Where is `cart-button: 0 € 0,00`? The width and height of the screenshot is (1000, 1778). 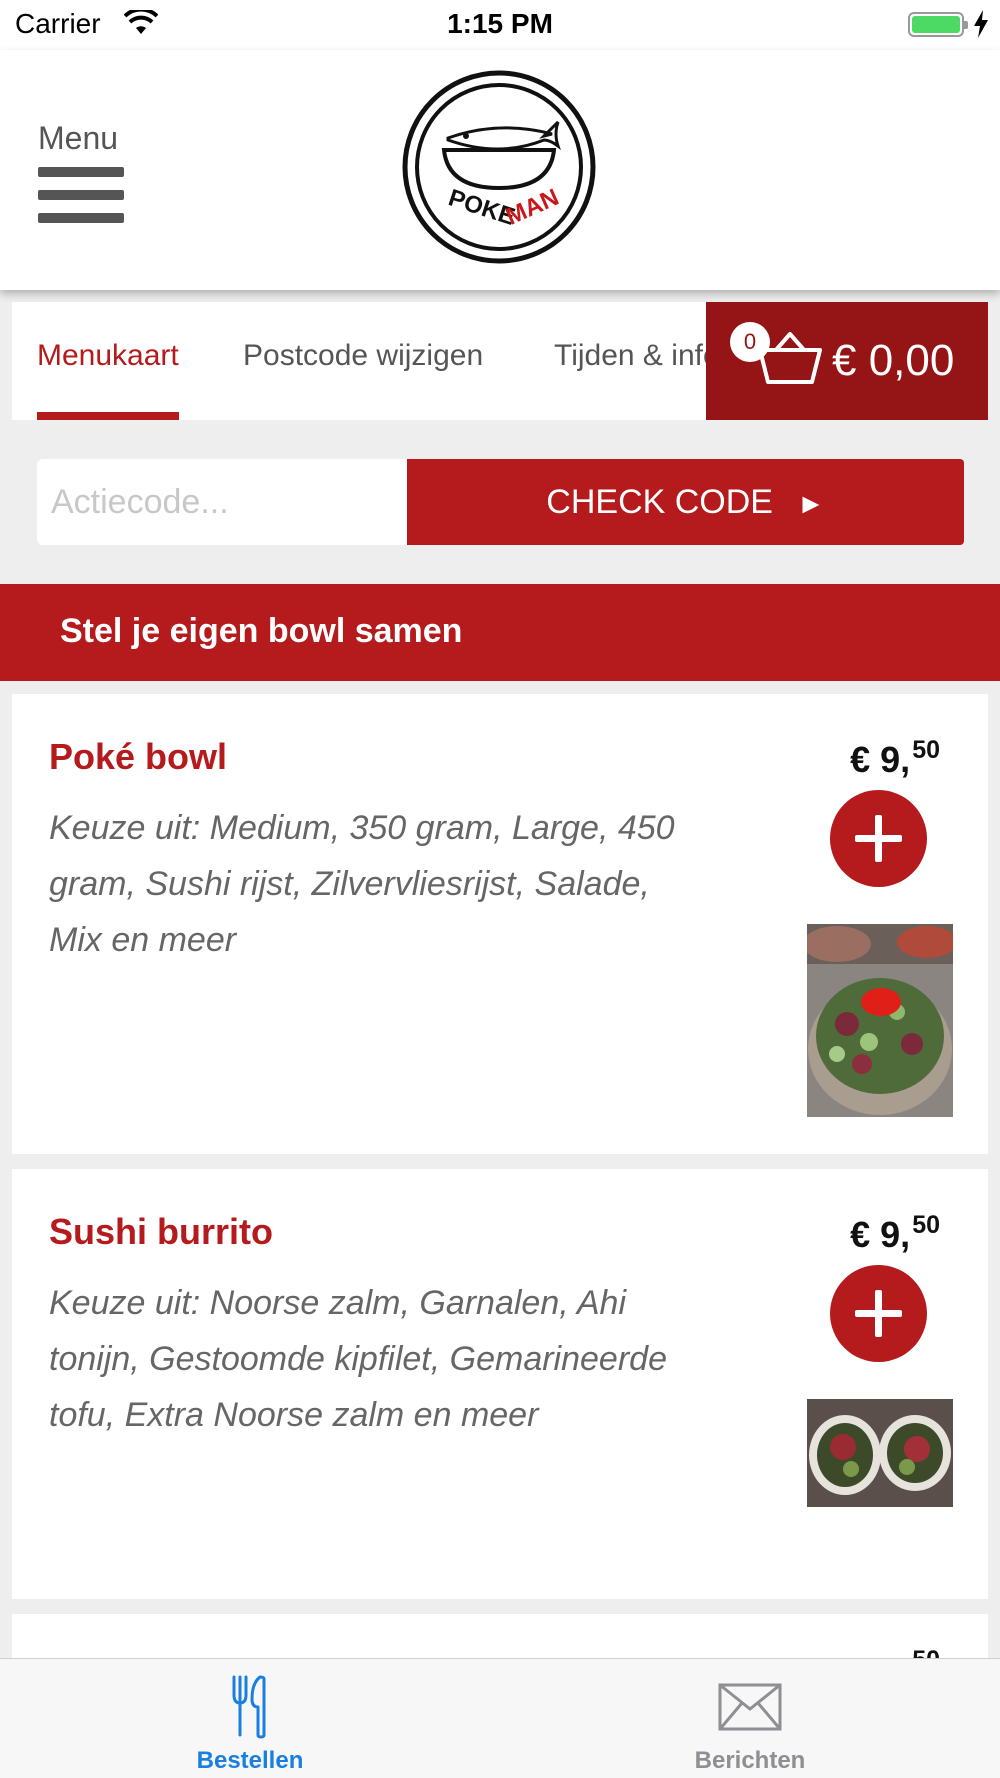 cart-button: 0 € 0,00 is located at coordinates (847, 361).